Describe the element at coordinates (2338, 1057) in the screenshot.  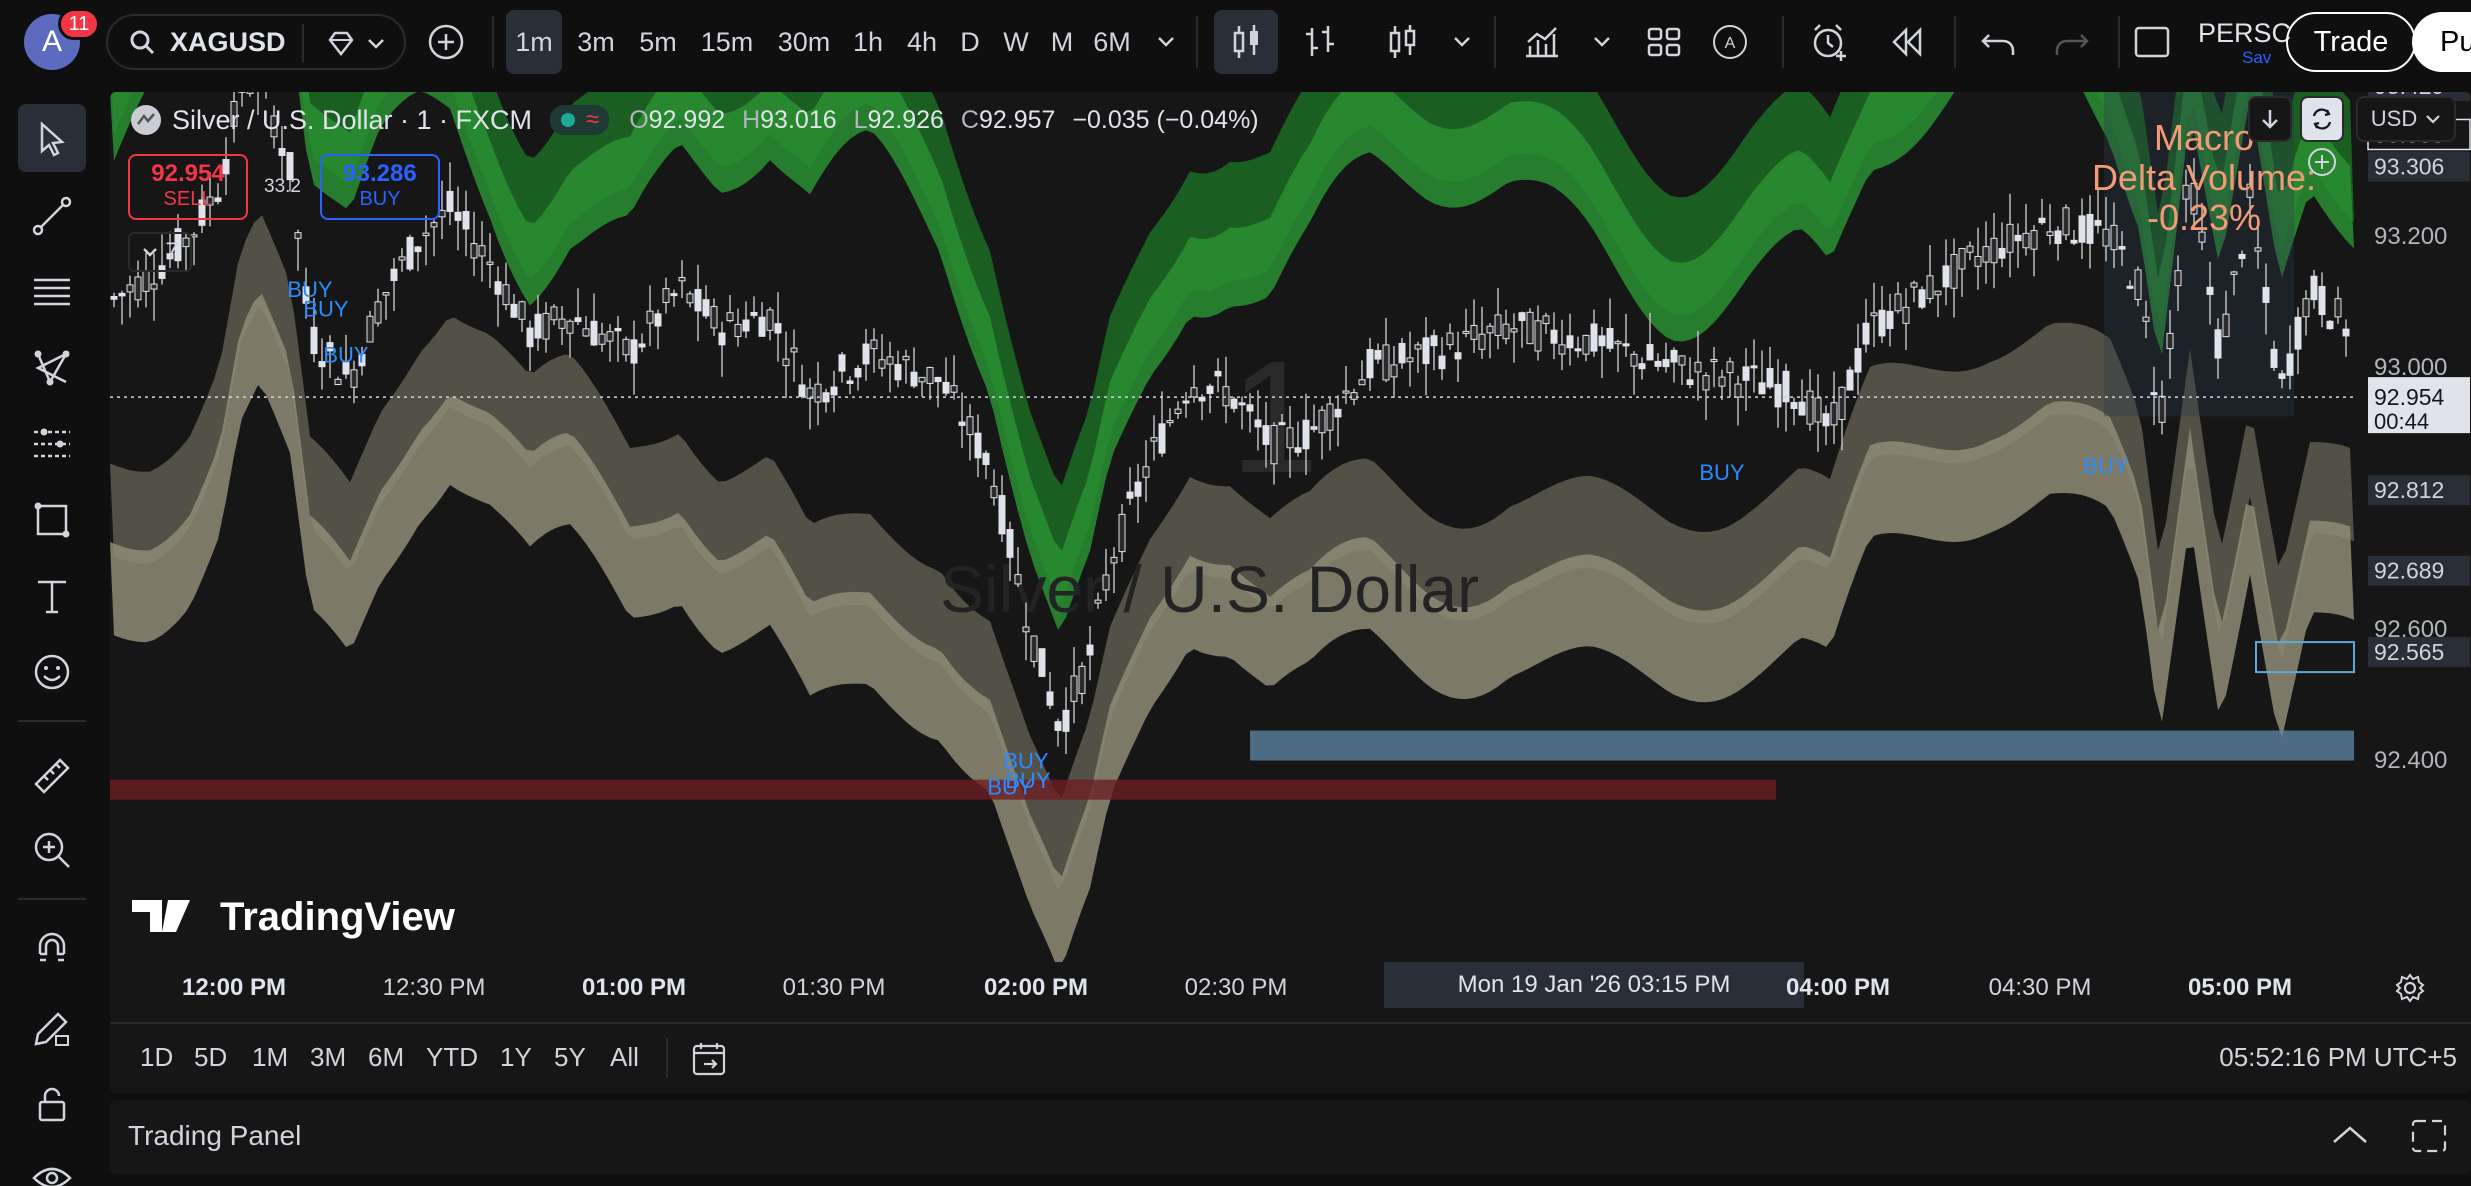
I see `utc-clock: 05:52:16 PM UTC+5` at that location.